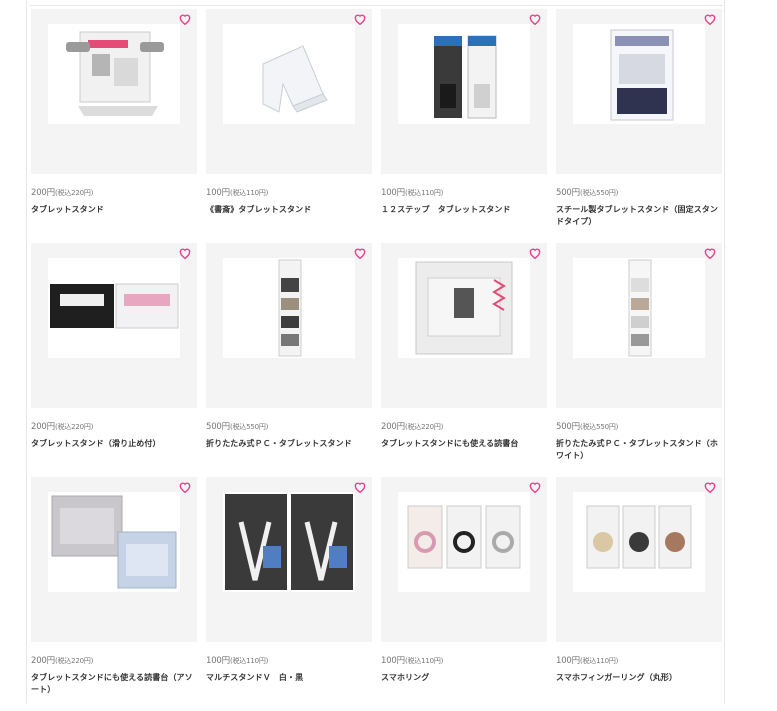  Describe the element at coordinates (639, 450) in the screenshot. I see `product-name: 折りたたみ式ＰＣ・タブレットスタンド（ホワイト）` at that location.